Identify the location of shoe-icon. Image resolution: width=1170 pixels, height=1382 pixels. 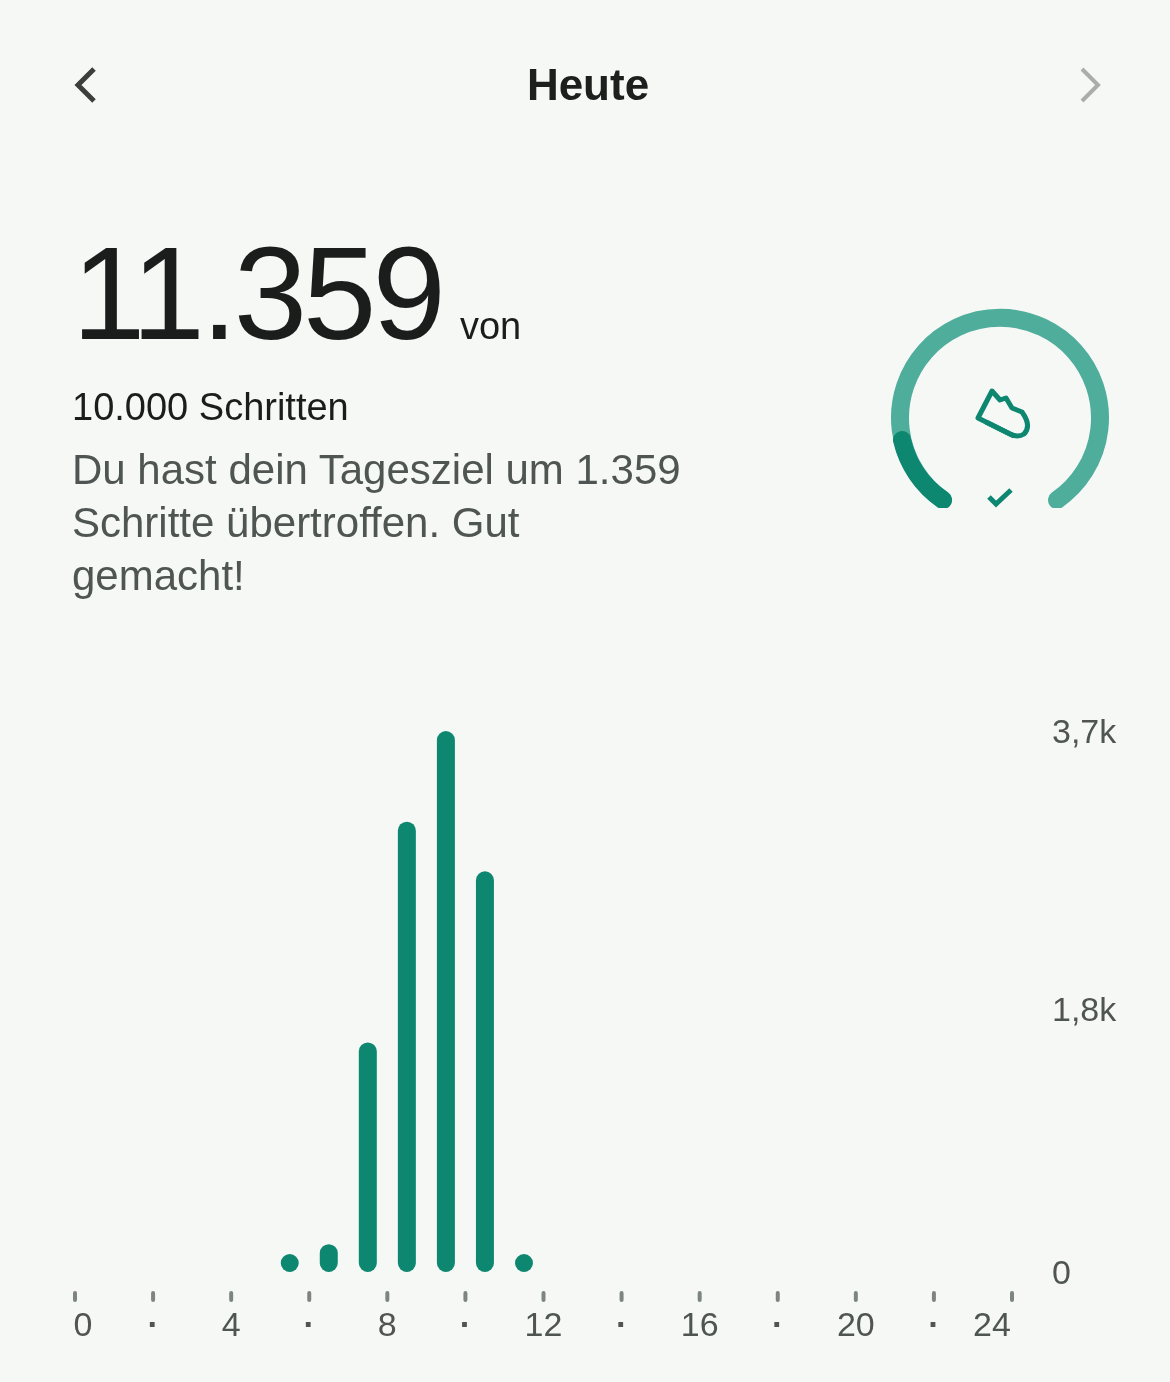
(1003, 413).